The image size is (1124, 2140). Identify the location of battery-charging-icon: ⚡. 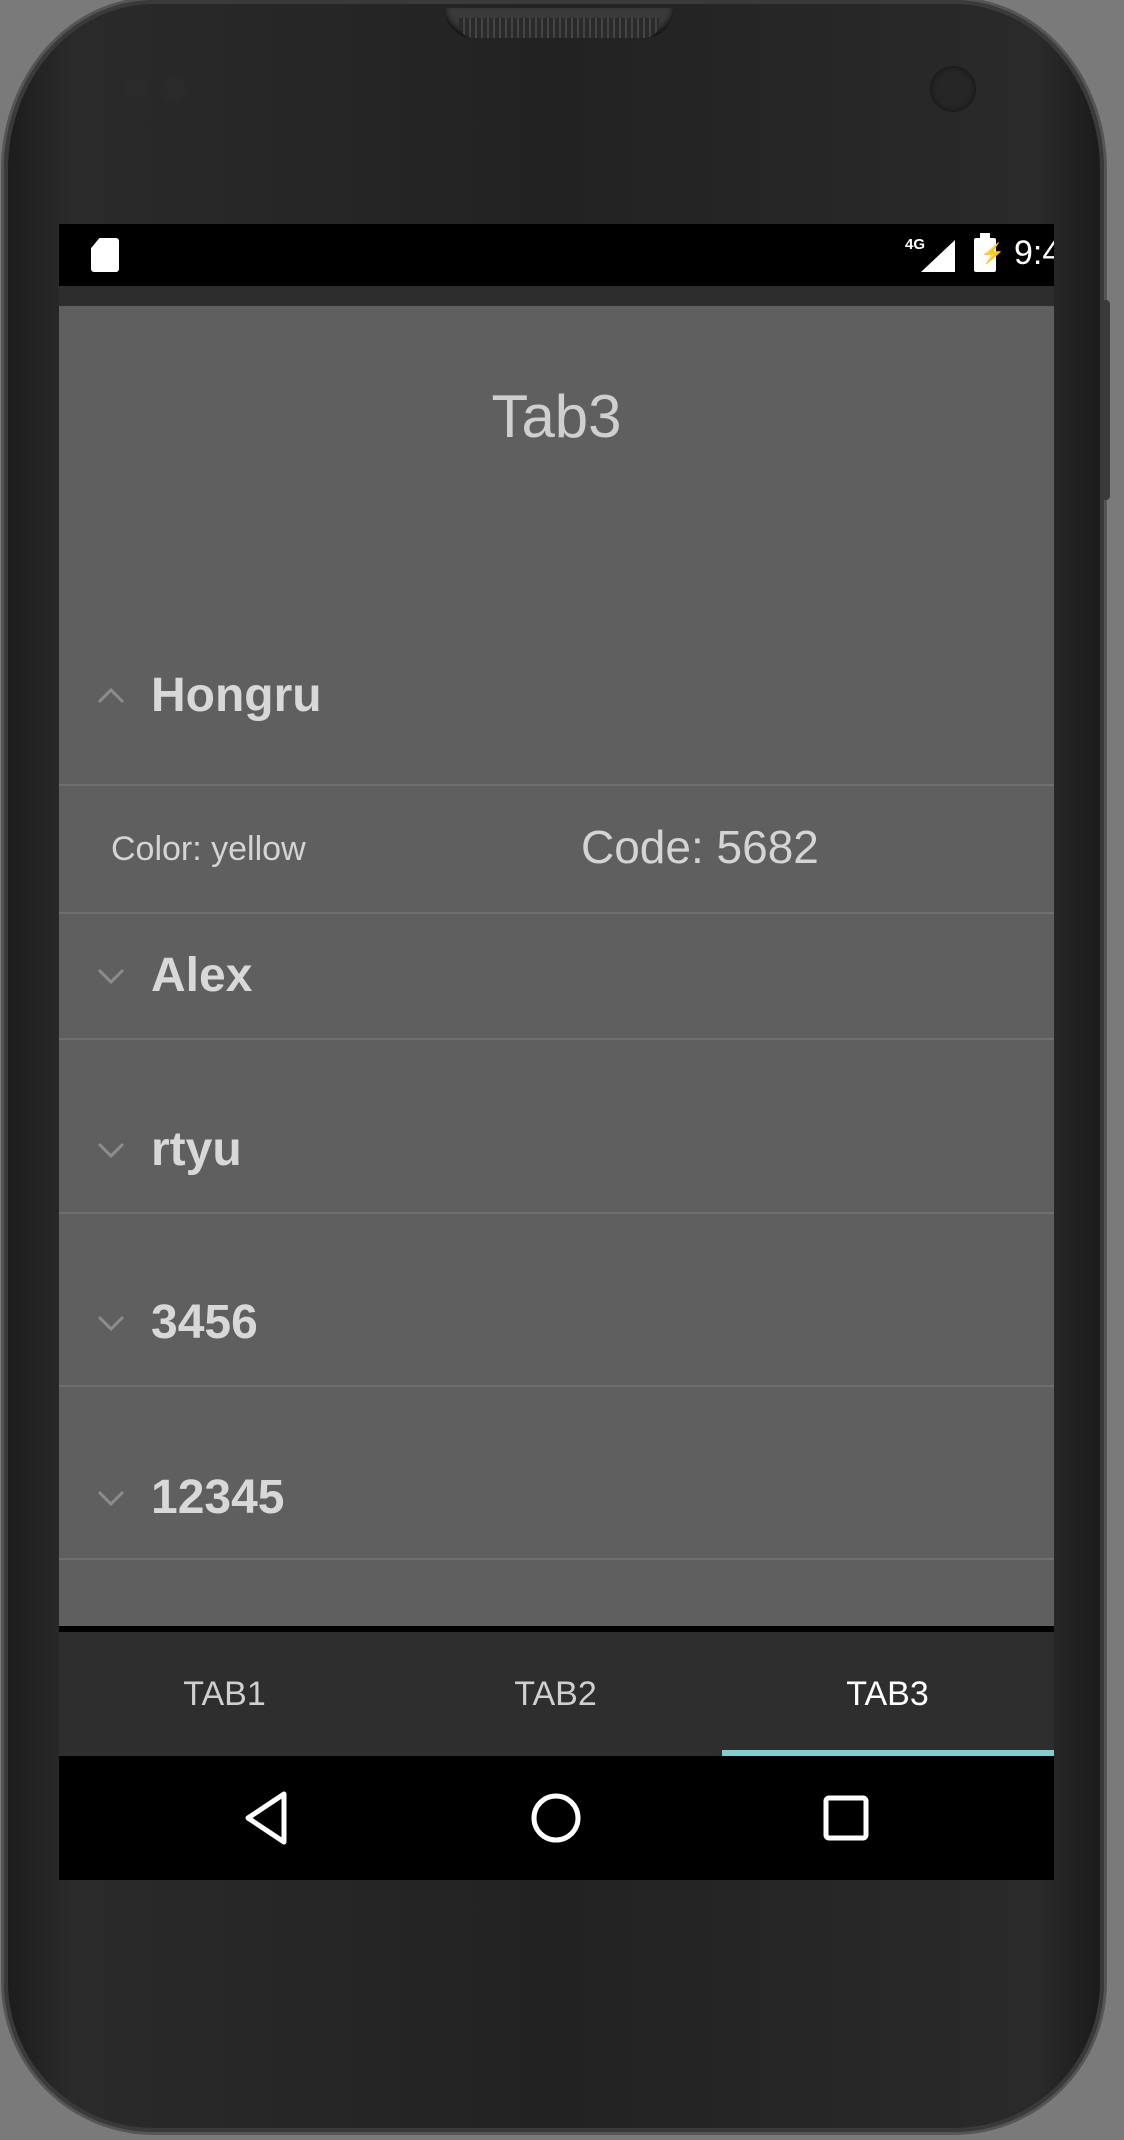
(989, 252).